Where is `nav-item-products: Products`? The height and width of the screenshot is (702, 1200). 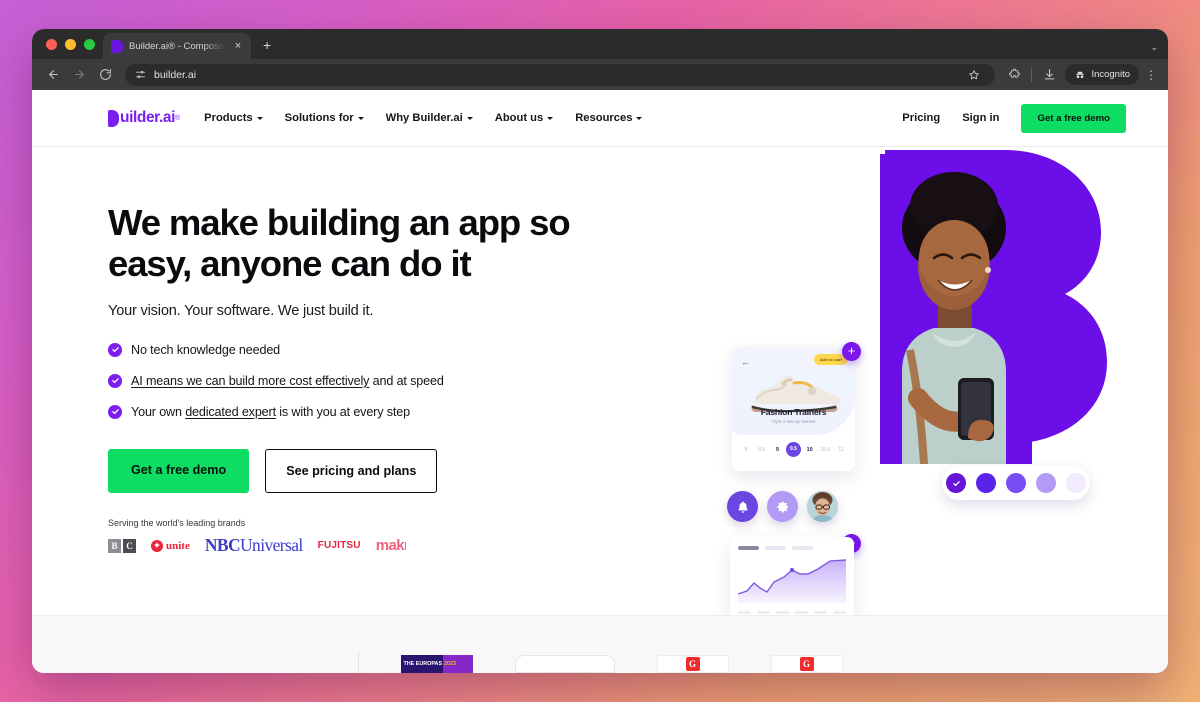
nav-item-products: Products is located at coordinates (233, 118).